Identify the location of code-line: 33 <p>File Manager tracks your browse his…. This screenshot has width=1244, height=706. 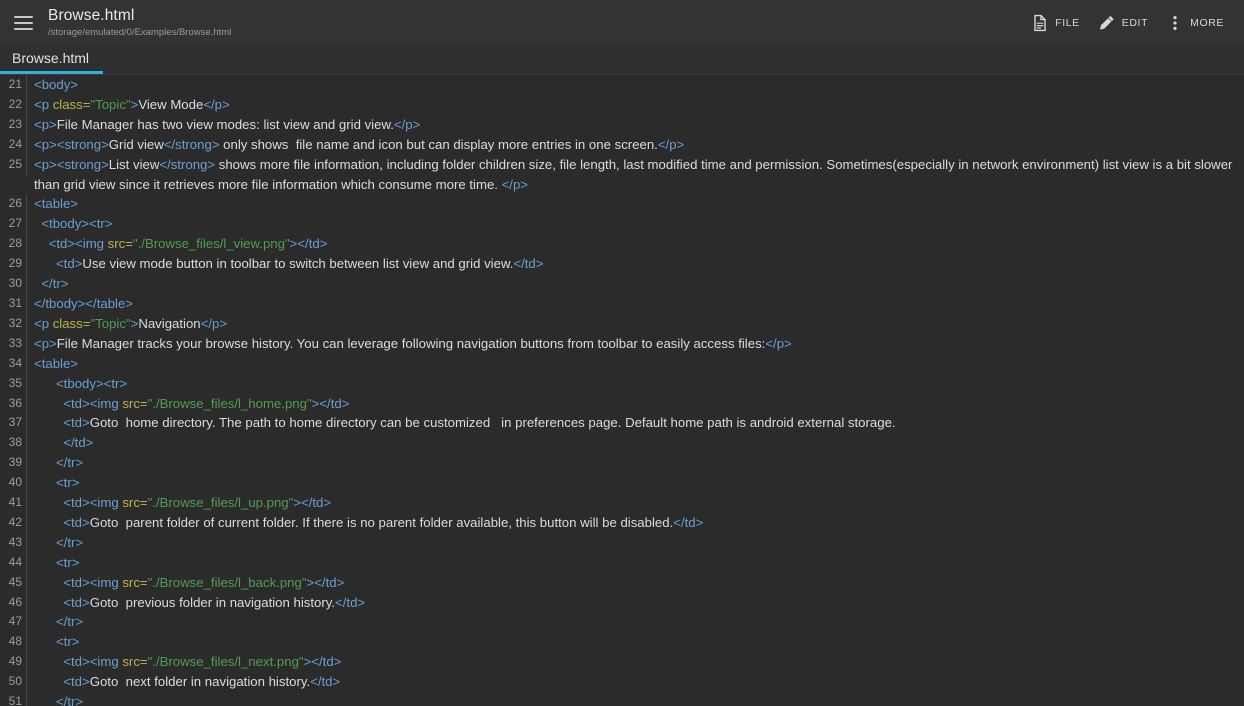
(622, 343).